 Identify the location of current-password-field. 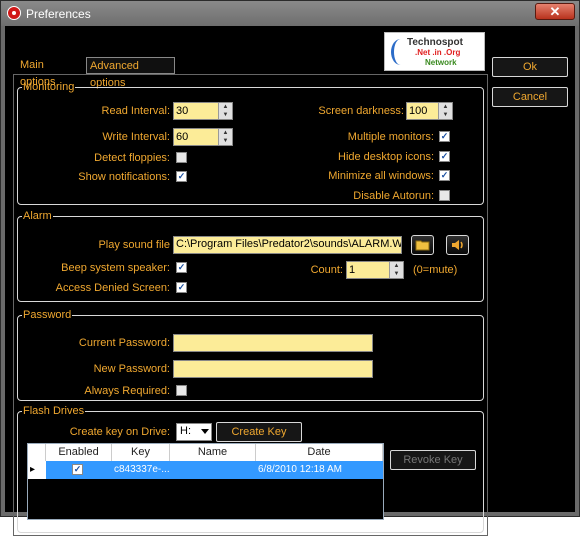
(273, 343).